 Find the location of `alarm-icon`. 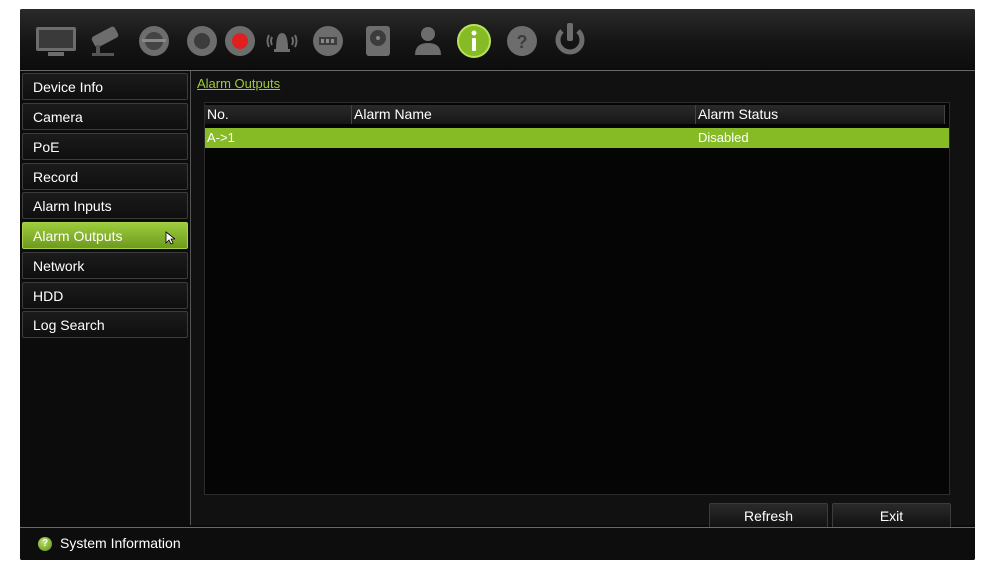

alarm-icon is located at coordinates (282, 41).